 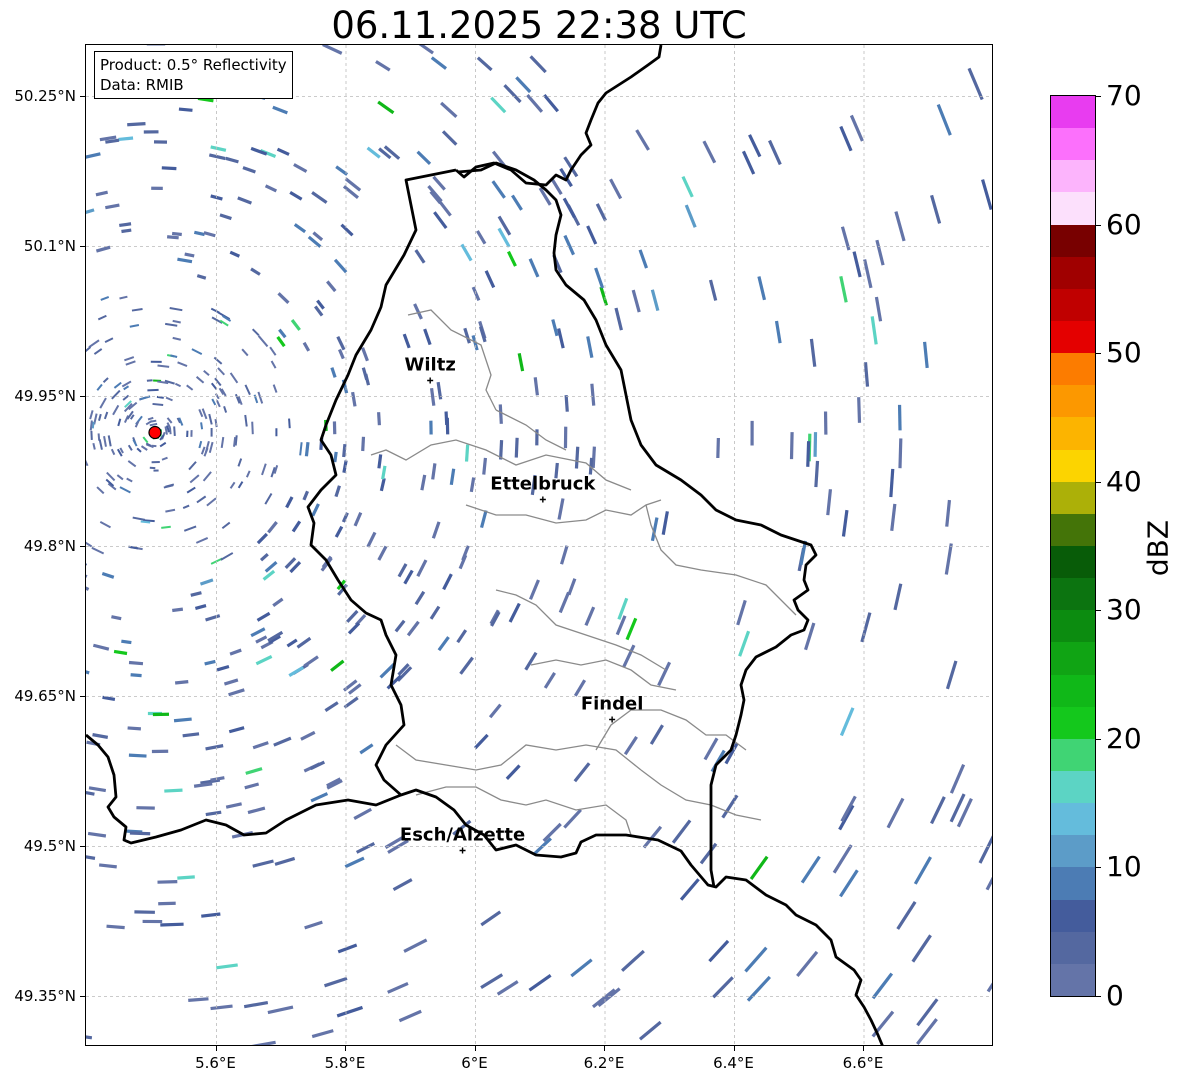 I want to click on city-label: Wiltz, so click(x=430, y=365).